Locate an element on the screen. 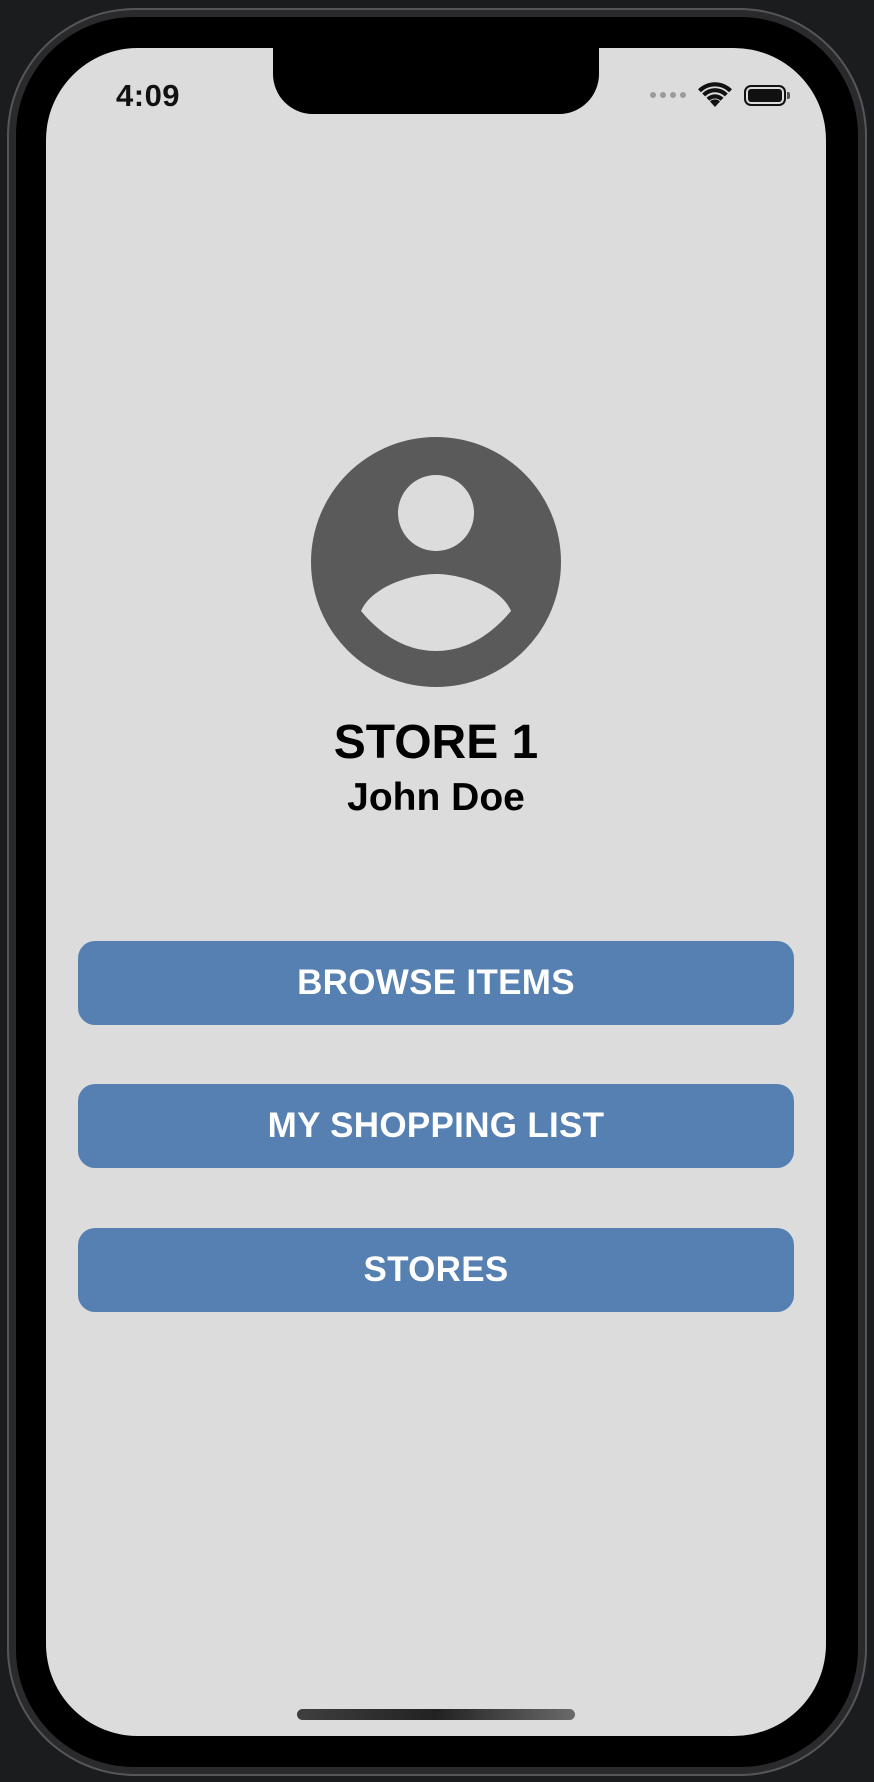 This screenshot has width=874, height=1782. home-indicator is located at coordinates (436, 1714).